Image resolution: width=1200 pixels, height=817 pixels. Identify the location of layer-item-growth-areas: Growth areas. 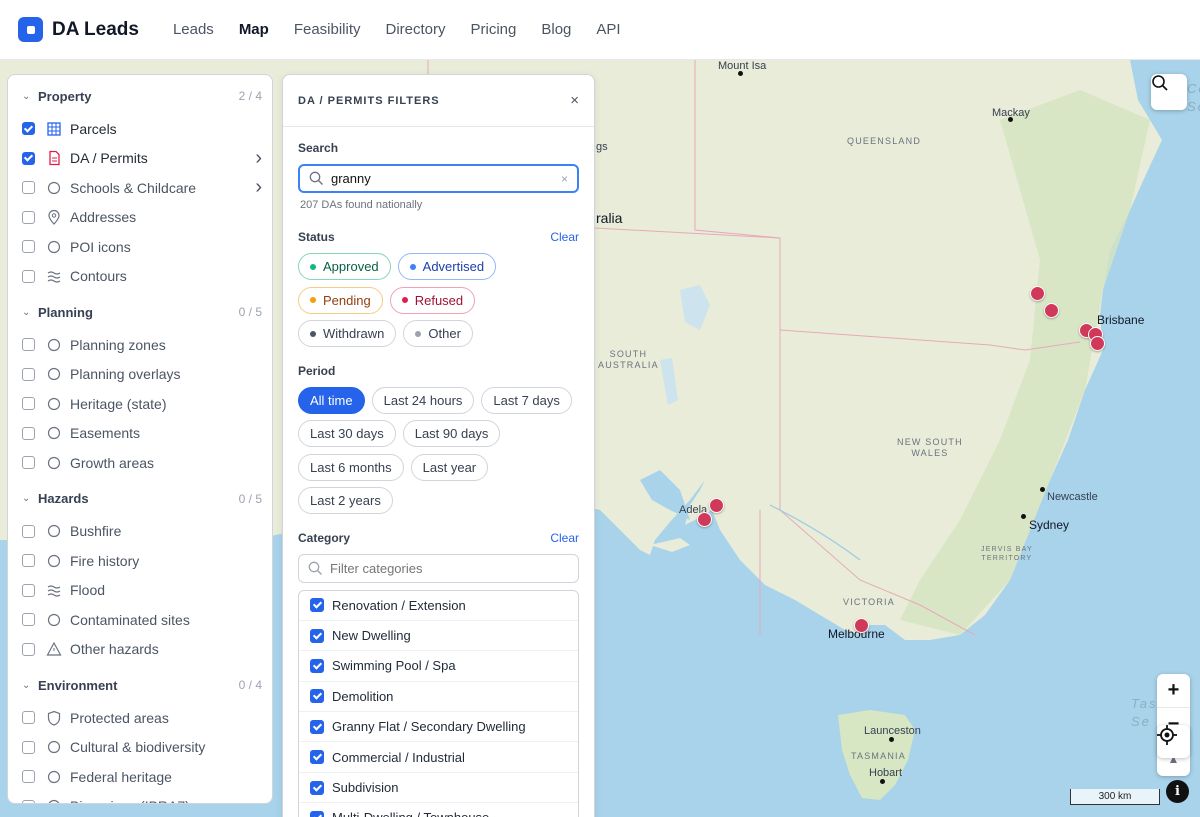
(140, 463).